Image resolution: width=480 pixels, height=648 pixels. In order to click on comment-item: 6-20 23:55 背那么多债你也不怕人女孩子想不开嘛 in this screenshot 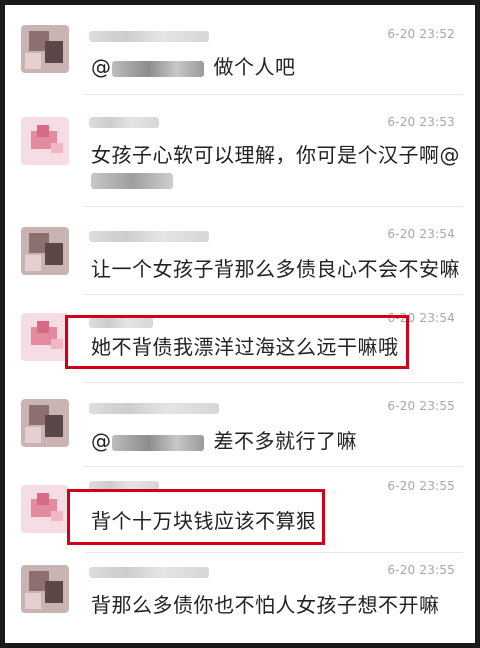, I will do `click(240, 598)`.